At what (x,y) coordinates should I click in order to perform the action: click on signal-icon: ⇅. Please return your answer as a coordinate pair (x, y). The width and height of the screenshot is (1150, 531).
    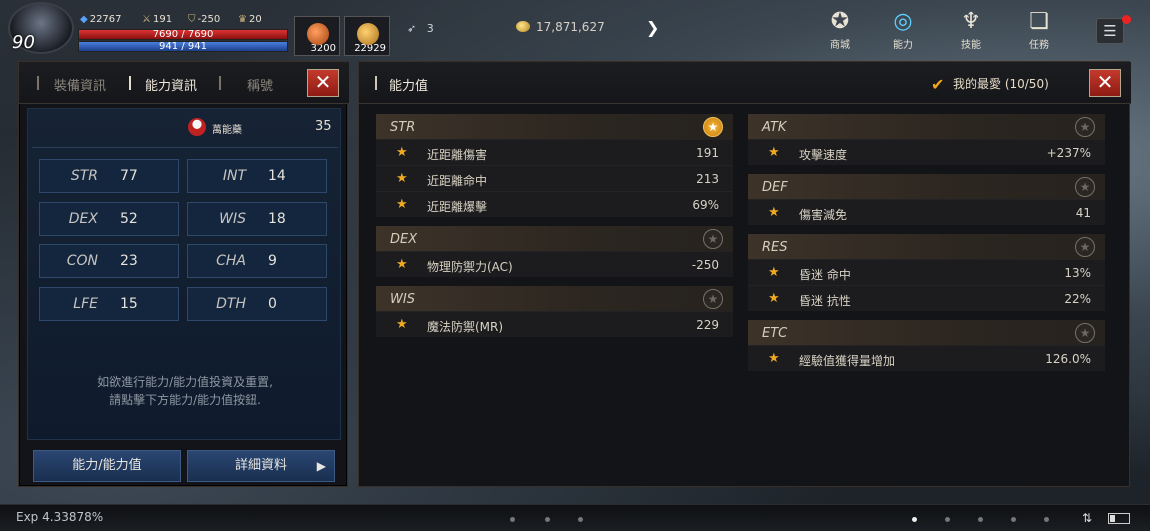
    Looking at the image, I should click on (1087, 518).